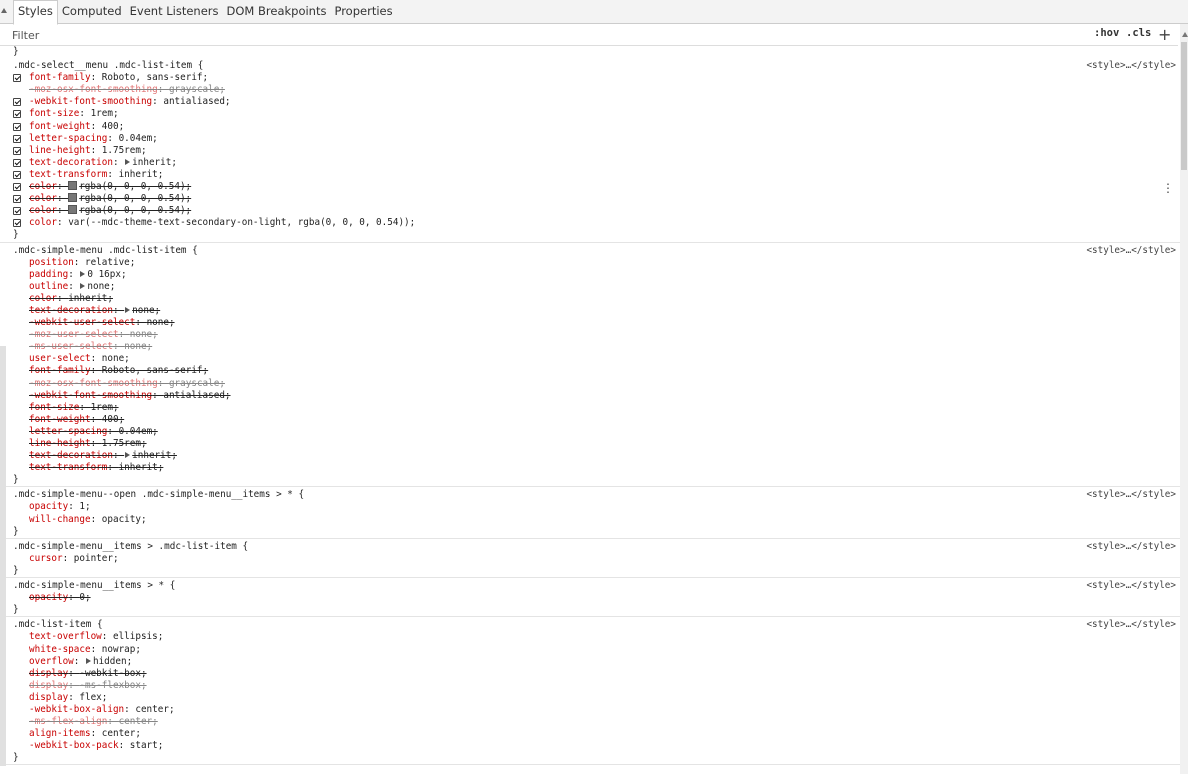 The width and height of the screenshot is (1188, 774). I want to click on property-value: 1;, so click(84, 506).